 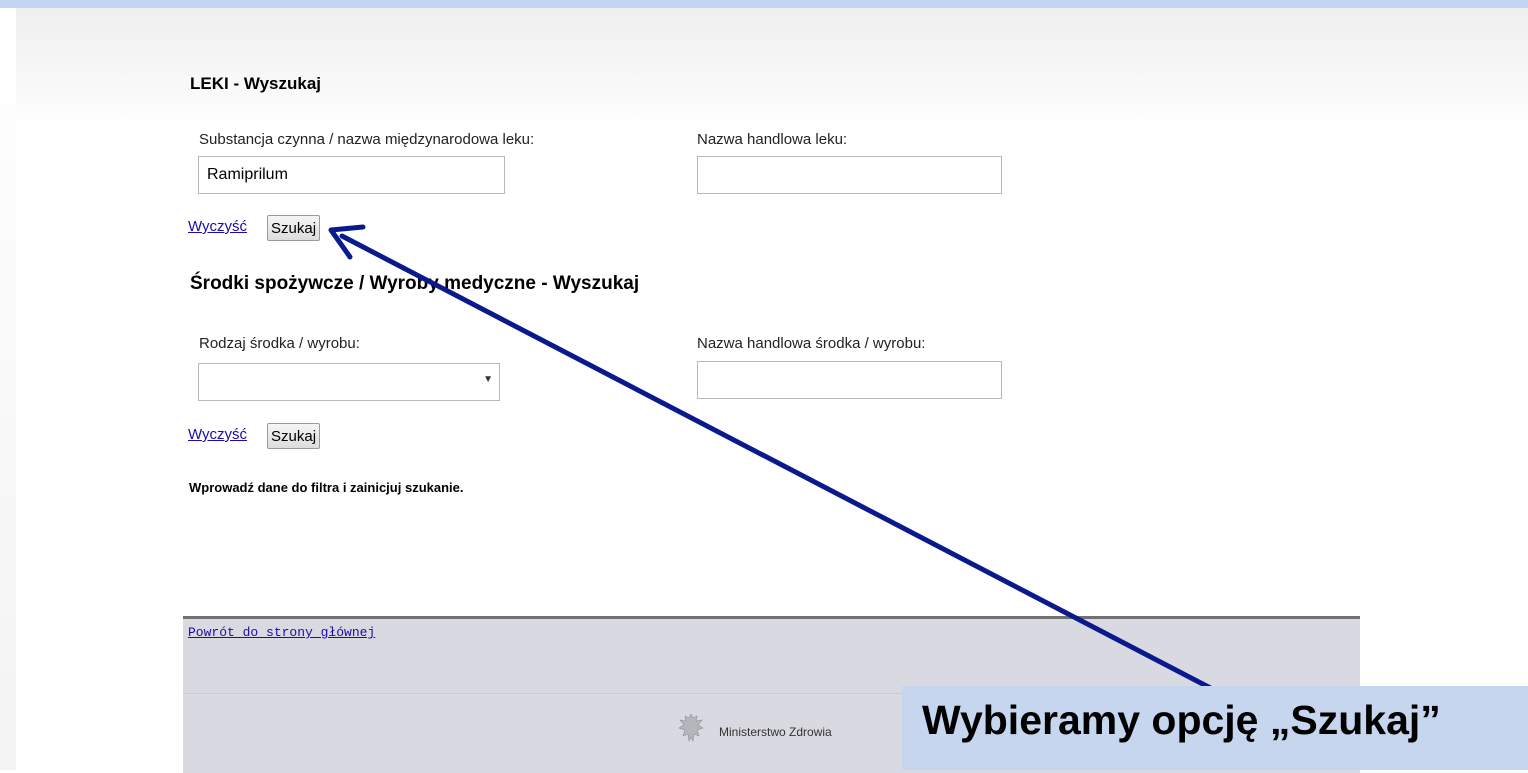 I want to click on callout-box: Wybieramy opcję „Szukaj”, so click(x=1215, y=728).